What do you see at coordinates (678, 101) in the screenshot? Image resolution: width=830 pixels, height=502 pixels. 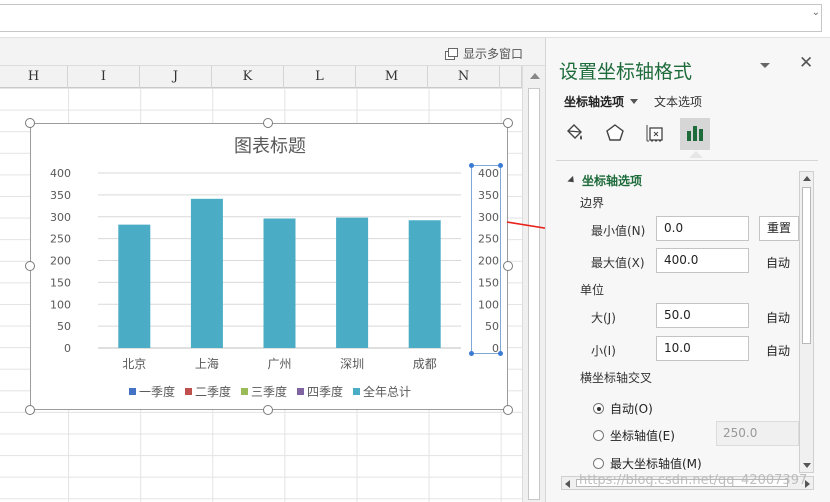 I see `tab-text-options: 文本选项` at bounding box center [678, 101].